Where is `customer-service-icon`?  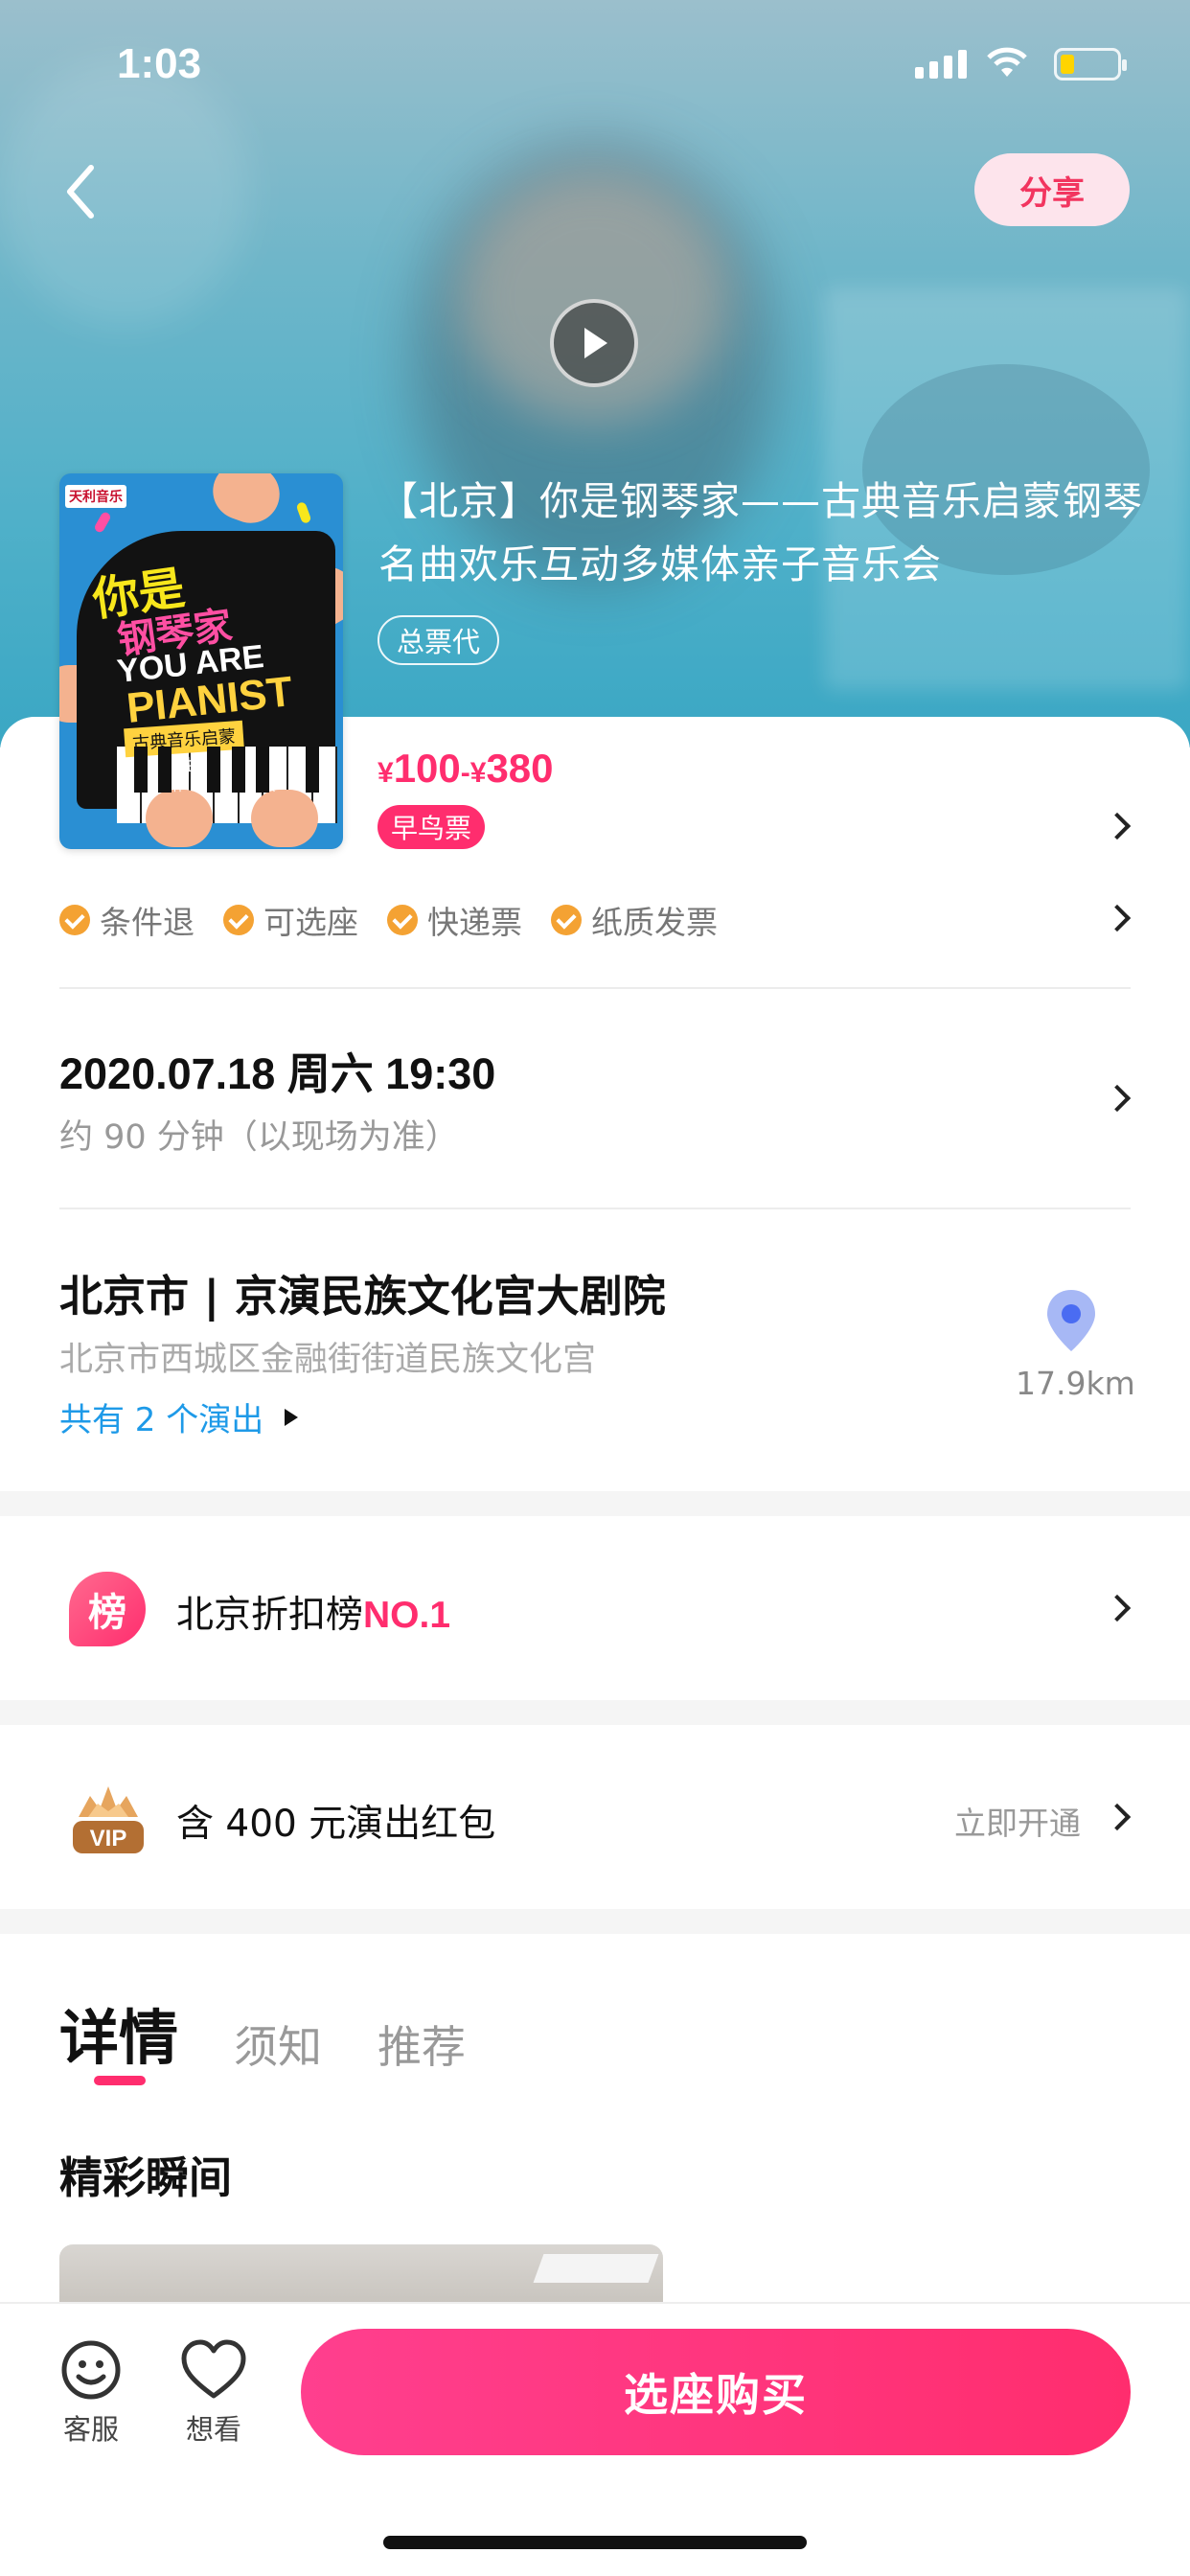
customer-service-icon is located at coordinates (91, 2370).